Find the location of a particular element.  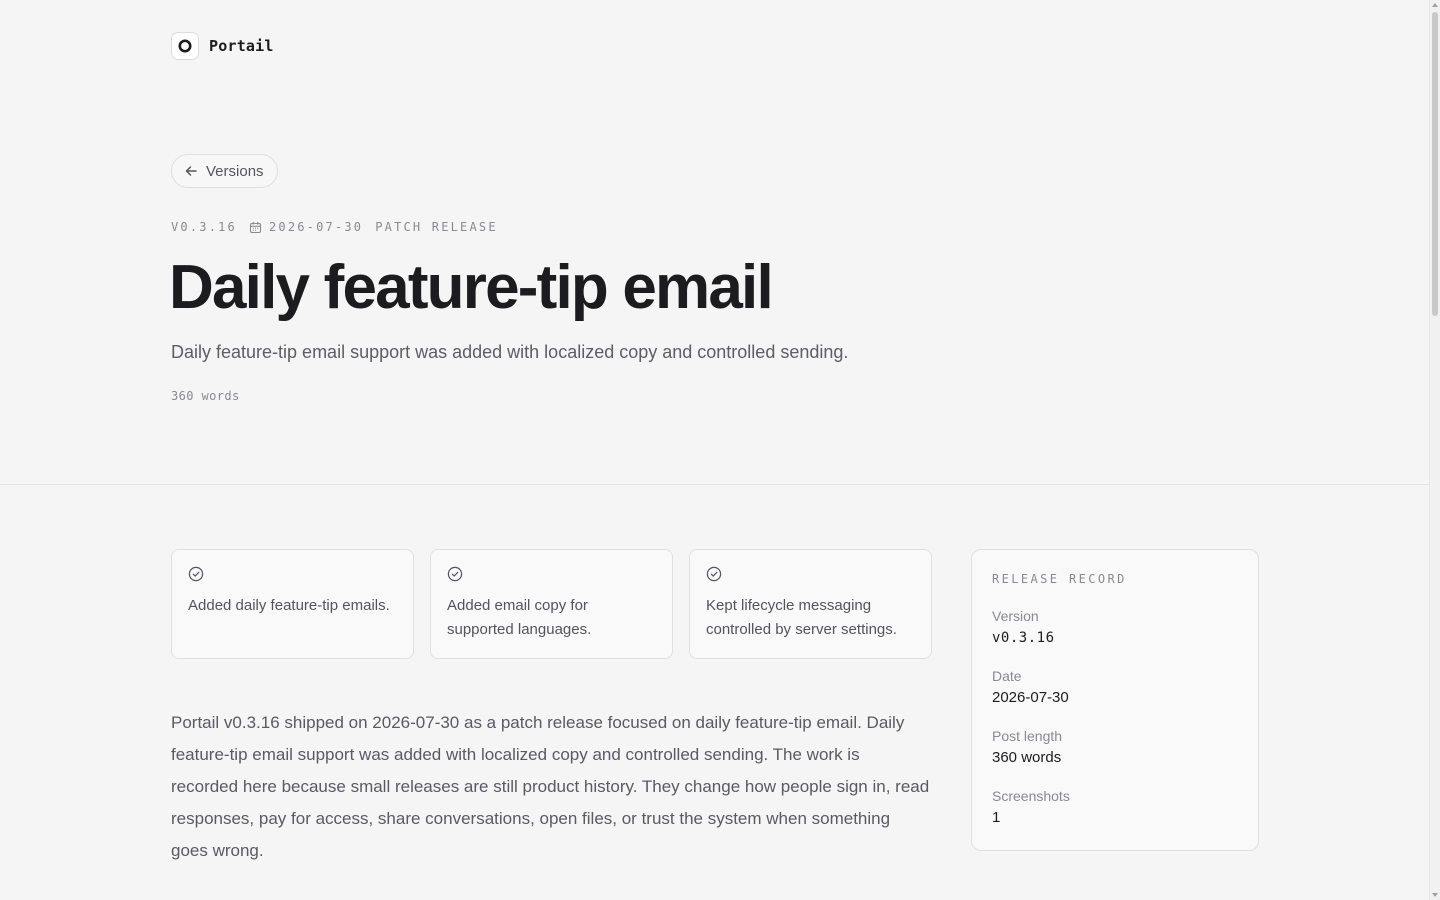

site-header: Portail is located at coordinates (222, 46).